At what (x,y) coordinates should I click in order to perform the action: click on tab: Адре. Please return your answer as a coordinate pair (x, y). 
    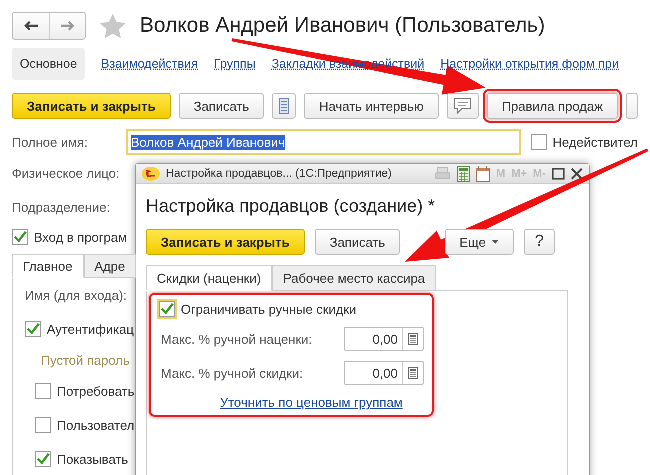
    Looking at the image, I should click on (110, 266).